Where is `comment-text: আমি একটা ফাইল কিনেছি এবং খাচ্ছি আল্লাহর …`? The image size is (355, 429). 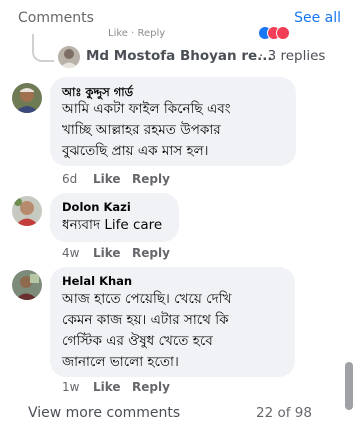 comment-text: আমি একটা ফাইল কিনেছি এবং খাচ্ছি আল্লাহর … is located at coordinates (146, 130).